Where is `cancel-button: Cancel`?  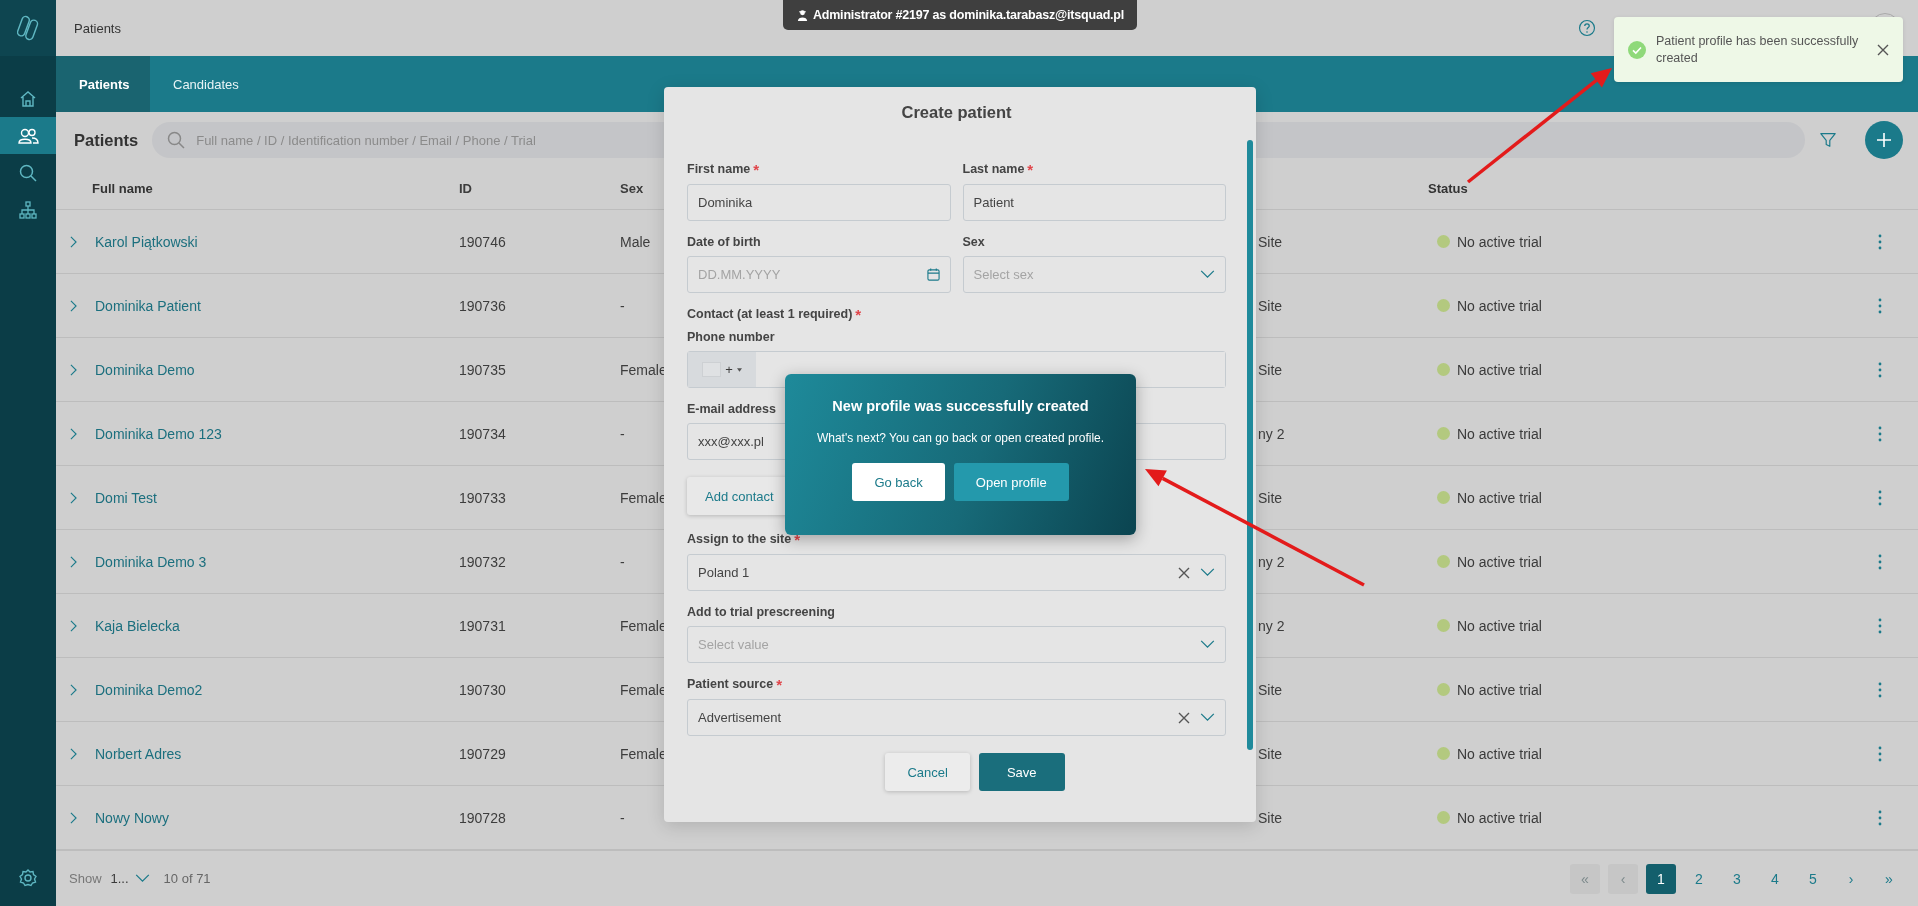 cancel-button: Cancel is located at coordinates (927, 772).